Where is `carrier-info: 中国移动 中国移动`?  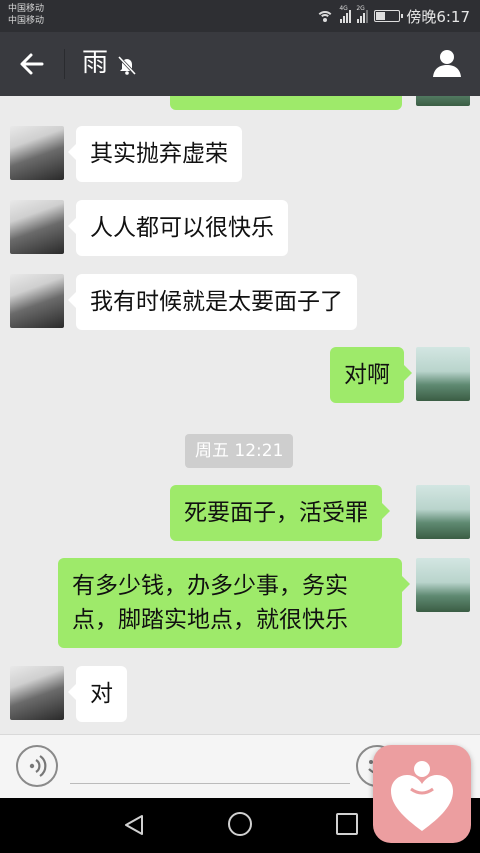
carrier-info: 中国移动 中国移动 is located at coordinates (26, 15).